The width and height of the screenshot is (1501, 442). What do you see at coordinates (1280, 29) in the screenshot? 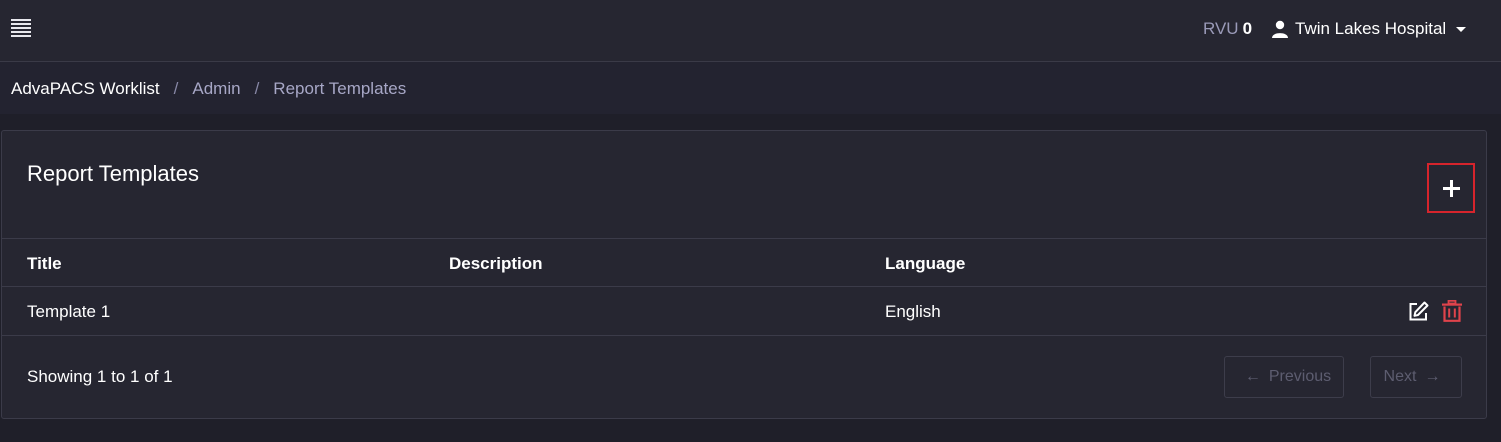
I see `user-icon` at bounding box center [1280, 29].